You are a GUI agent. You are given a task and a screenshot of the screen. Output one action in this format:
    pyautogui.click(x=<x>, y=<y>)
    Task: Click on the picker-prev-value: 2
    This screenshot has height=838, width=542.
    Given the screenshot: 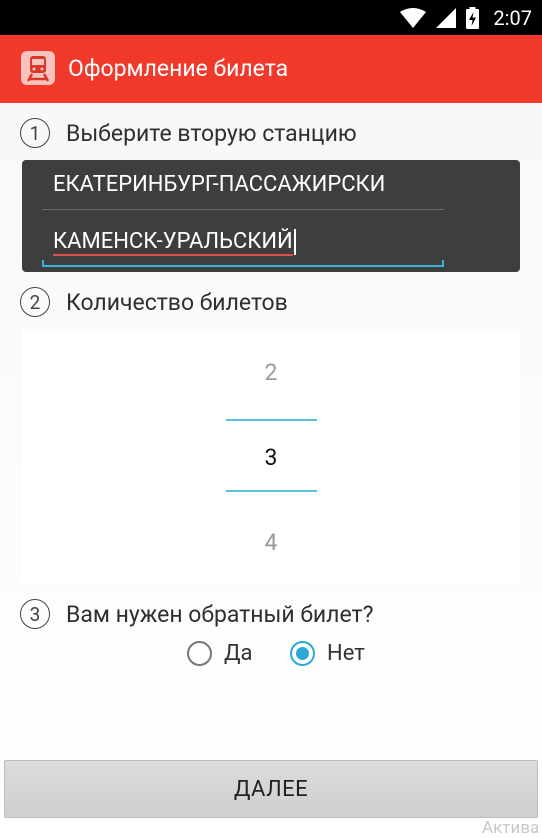 What is the action you would take?
    pyautogui.click(x=271, y=372)
    